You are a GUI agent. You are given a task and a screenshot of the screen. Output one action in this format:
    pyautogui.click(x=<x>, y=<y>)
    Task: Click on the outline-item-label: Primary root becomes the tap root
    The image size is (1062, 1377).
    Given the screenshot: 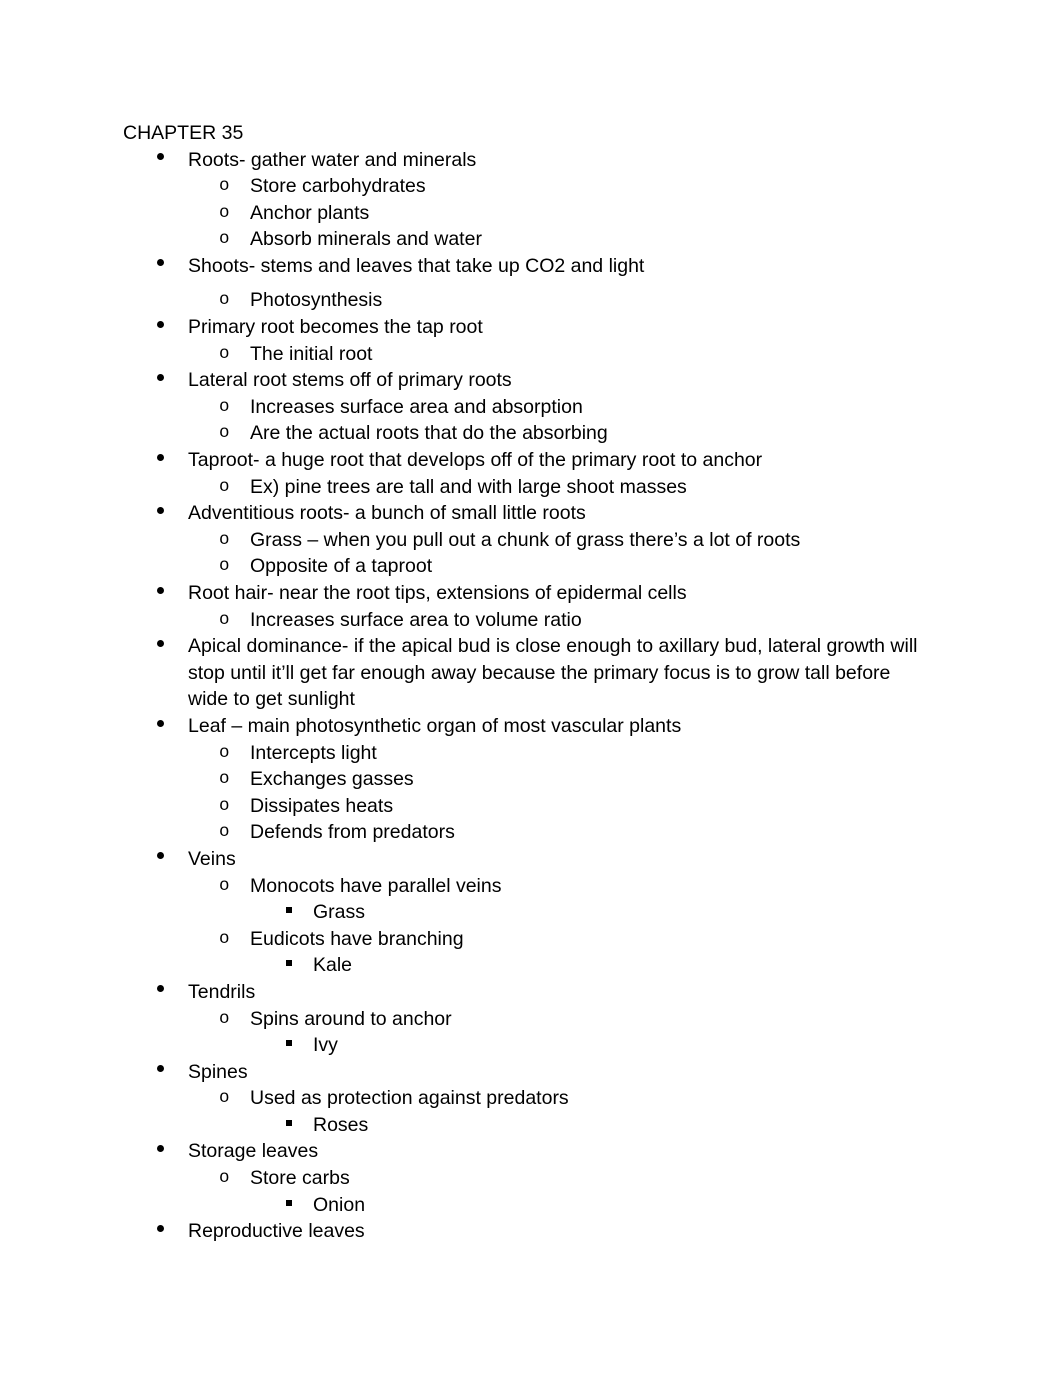 What is the action you would take?
    pyautogui.click(x=335, y=327)
    